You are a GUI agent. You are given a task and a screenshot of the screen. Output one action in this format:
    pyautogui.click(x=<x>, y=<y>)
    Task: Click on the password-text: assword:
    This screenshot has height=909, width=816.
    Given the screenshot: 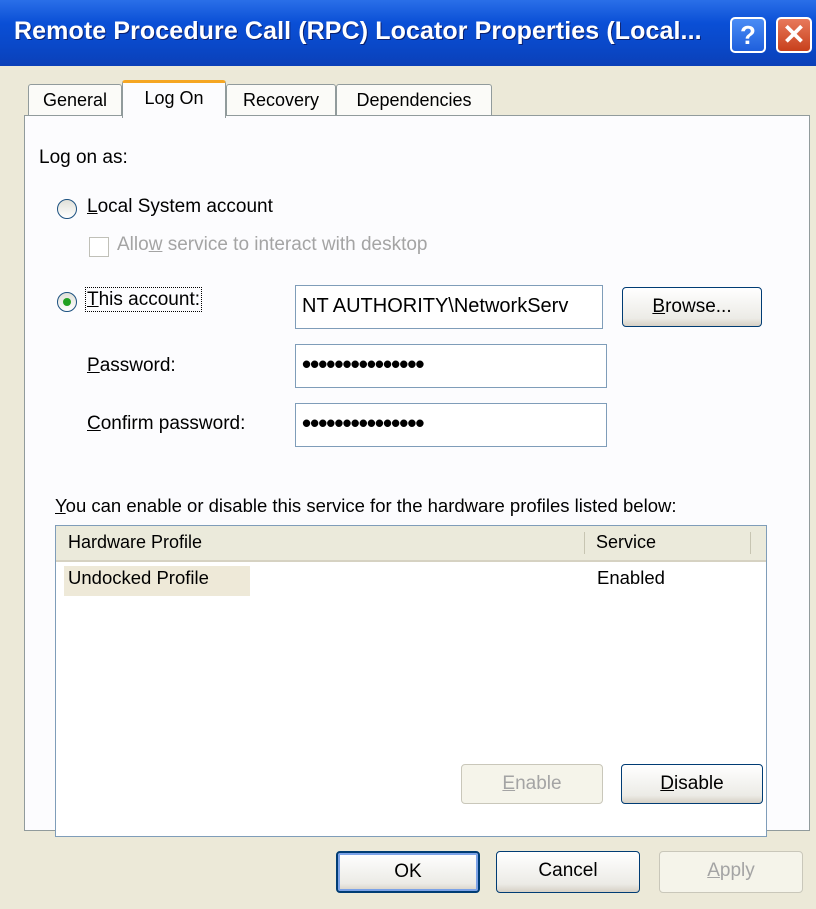 What is the action you would take?
    pyautogui.click(x=137, y=365)
    